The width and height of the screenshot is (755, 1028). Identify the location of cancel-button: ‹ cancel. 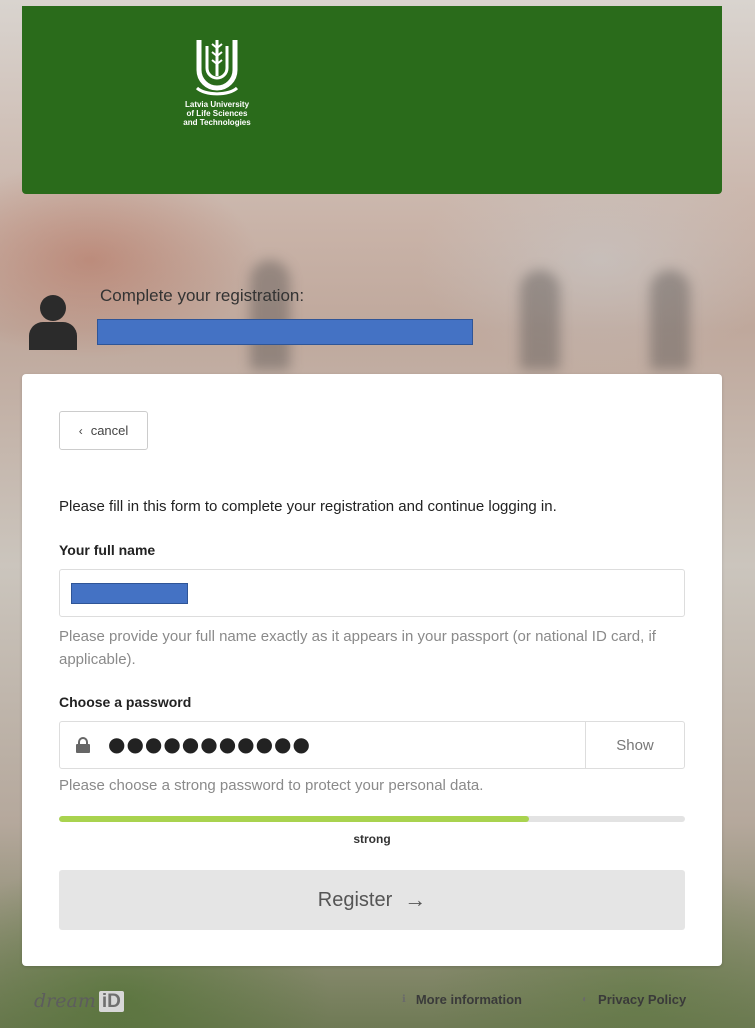
(103, 430).